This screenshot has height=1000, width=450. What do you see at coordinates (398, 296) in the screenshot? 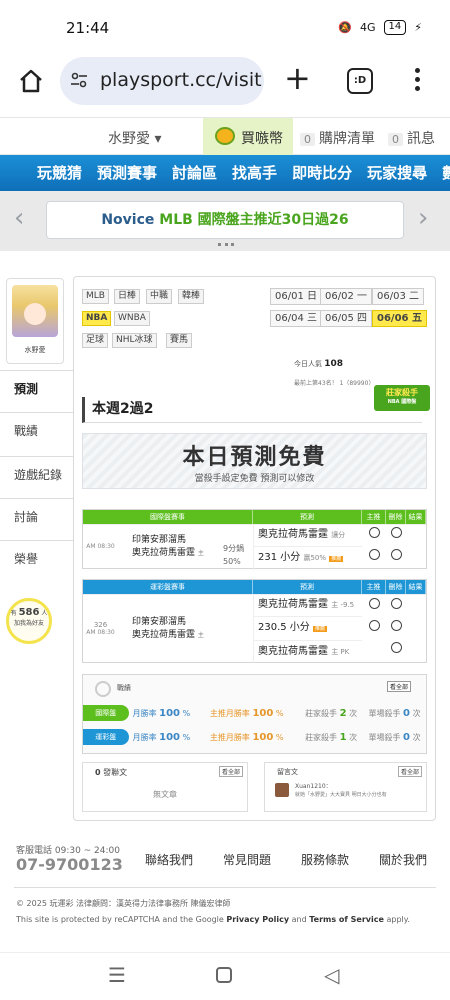
I see `date-button: 06/03 二` at bounding box center [398, 296].